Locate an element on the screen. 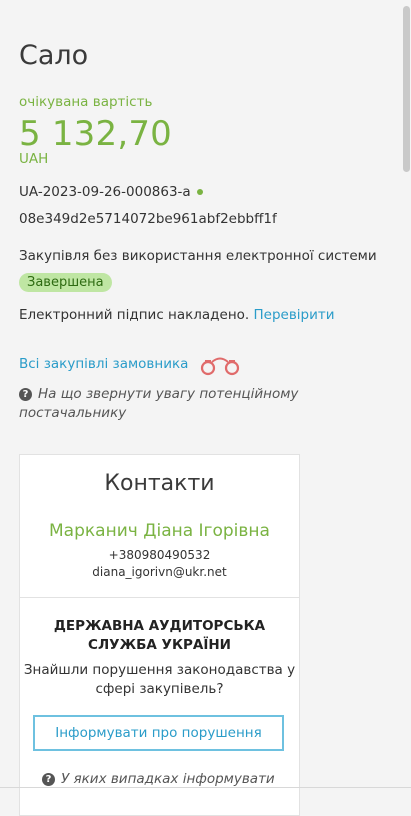 Image resolution: width=411 pixels, height=816 pixels. bottom-edge is located at coordinates (205, 787).